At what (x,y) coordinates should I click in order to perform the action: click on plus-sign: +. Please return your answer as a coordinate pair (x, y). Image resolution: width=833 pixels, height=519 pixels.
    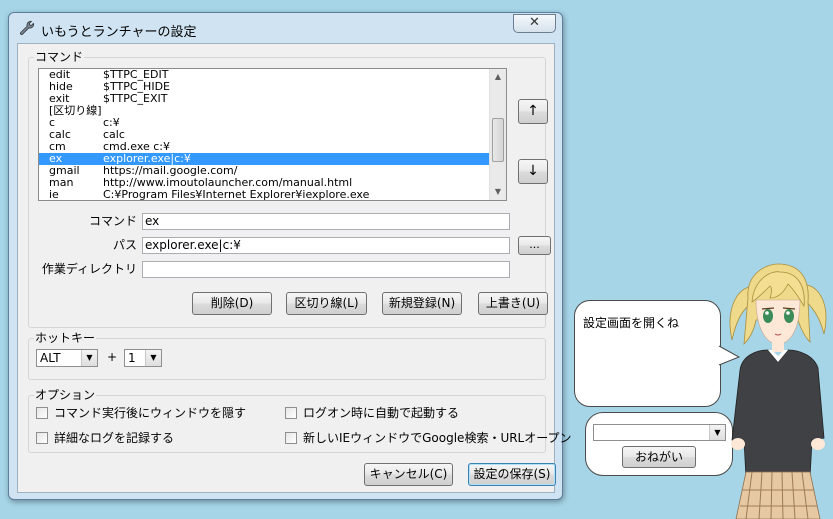
    Looking at the image, I should click on (112, 357).